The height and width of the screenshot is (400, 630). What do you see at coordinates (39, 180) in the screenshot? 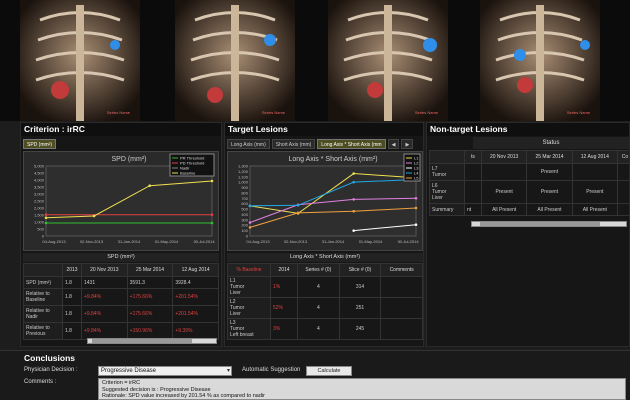
I see `y-tick-label: 4,000` at bounding box center [39, 180].